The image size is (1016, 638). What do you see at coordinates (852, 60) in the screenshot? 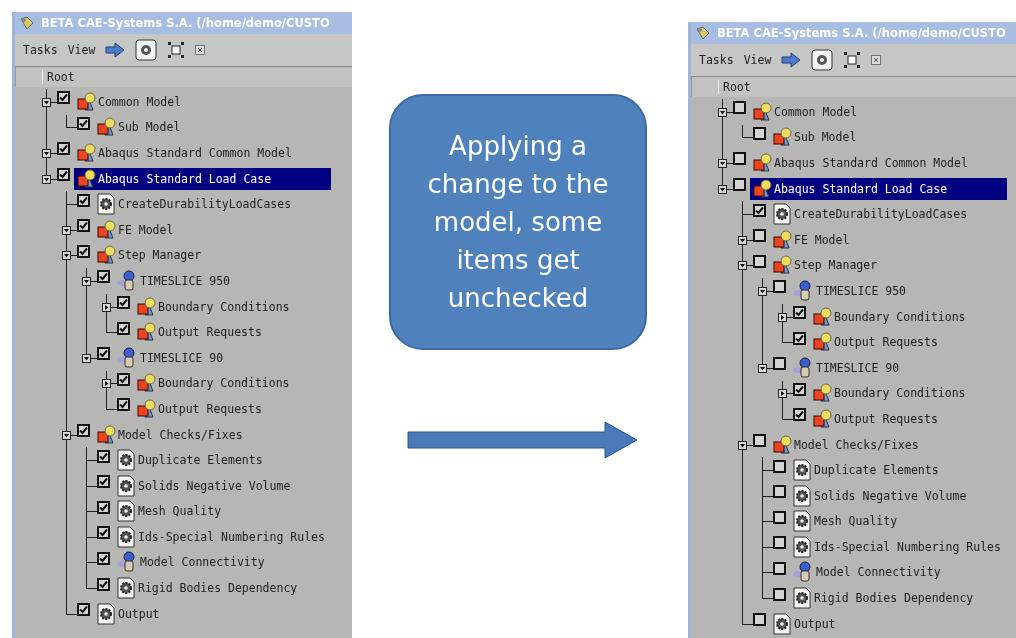
I see `fit-view-icon` at bounding box center [852, 60].